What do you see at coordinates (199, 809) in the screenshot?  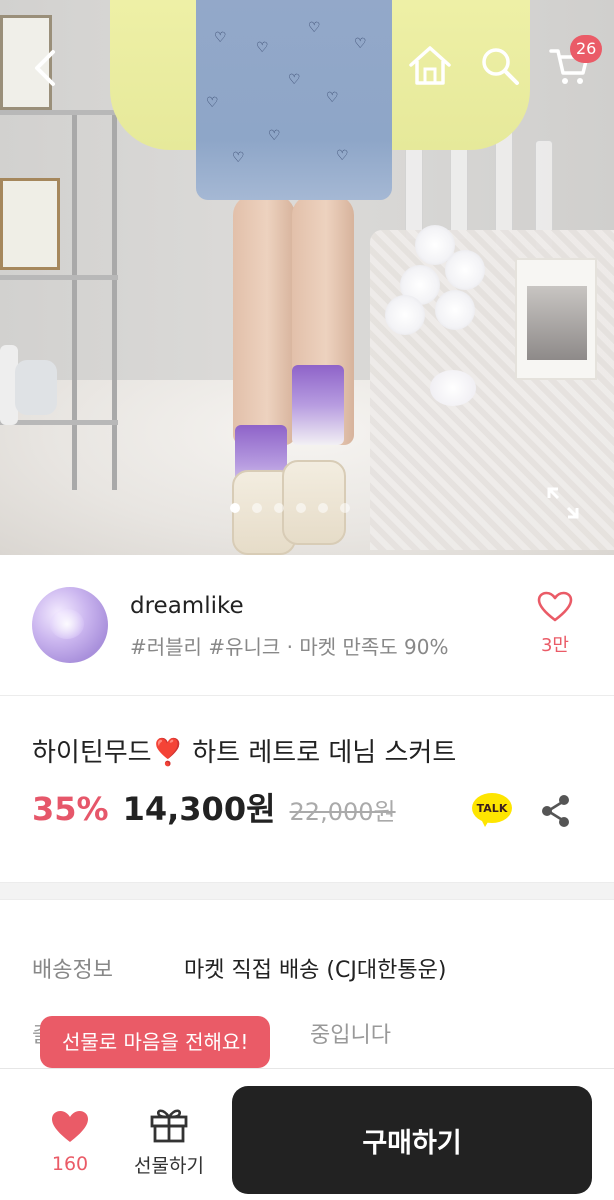 I see `sale-price: 14,300원` at bounding box center [199, 809].